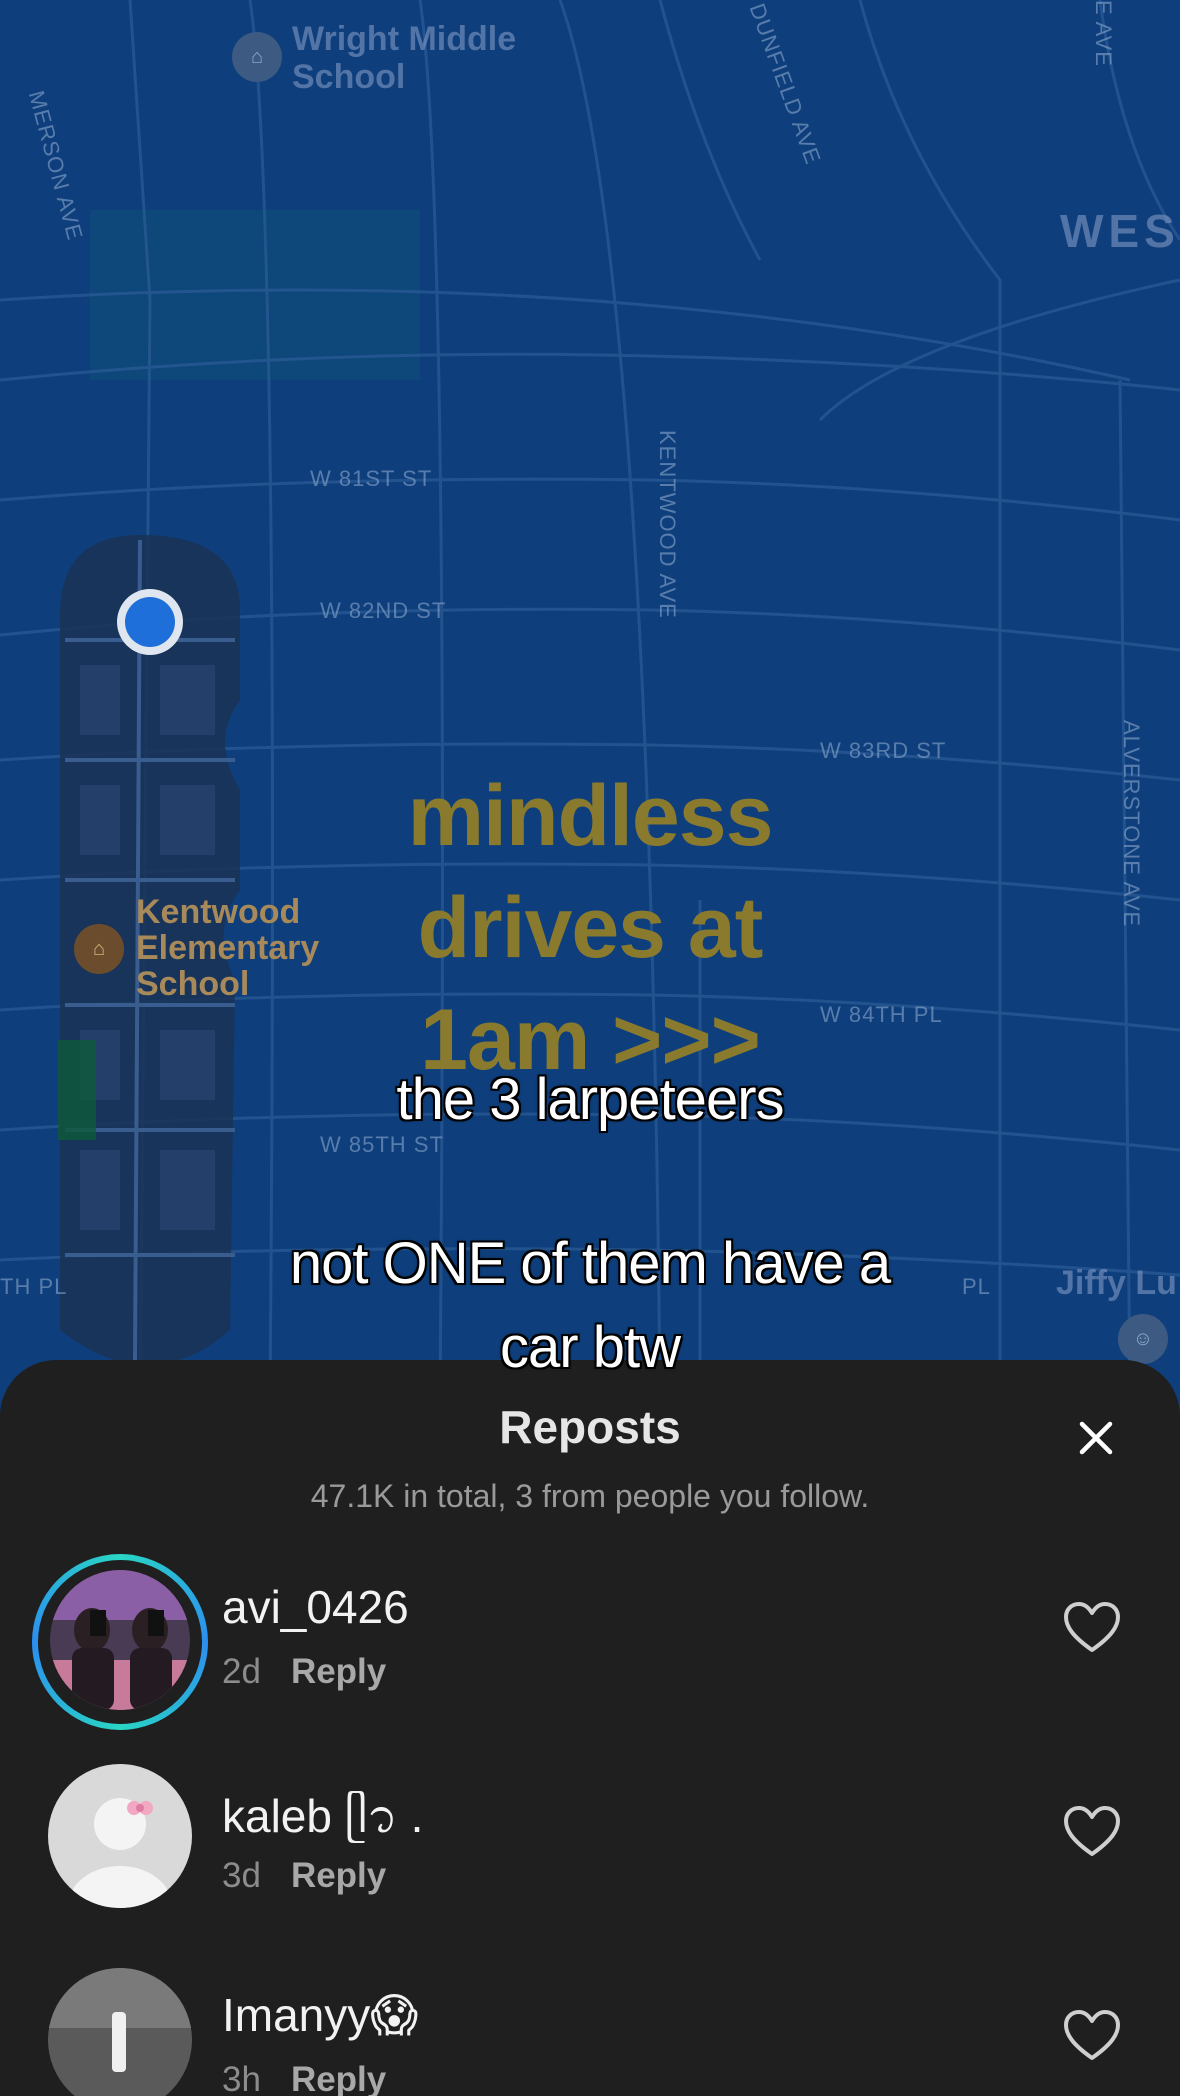  What do you see at coordinates (590, 1647) in the screenshot?
I see `reposter-row: avi_0426 2d Reply` at bounding box center [590, 1647].